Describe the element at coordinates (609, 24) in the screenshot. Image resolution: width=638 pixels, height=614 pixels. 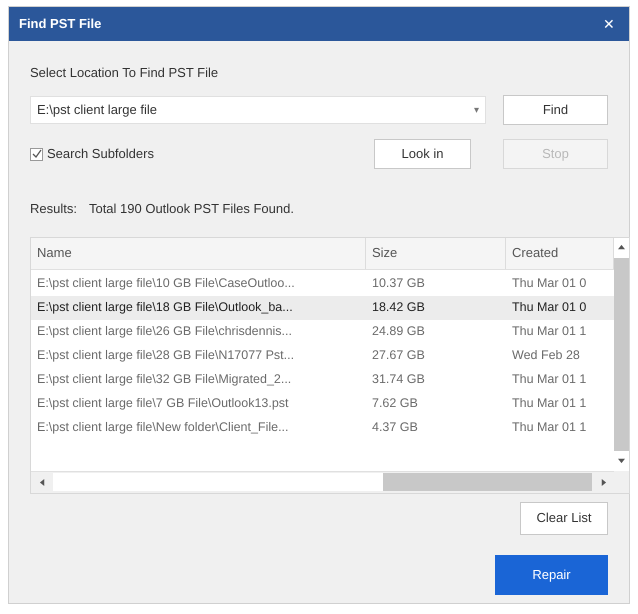
I see `close-button: ✕` at that location.